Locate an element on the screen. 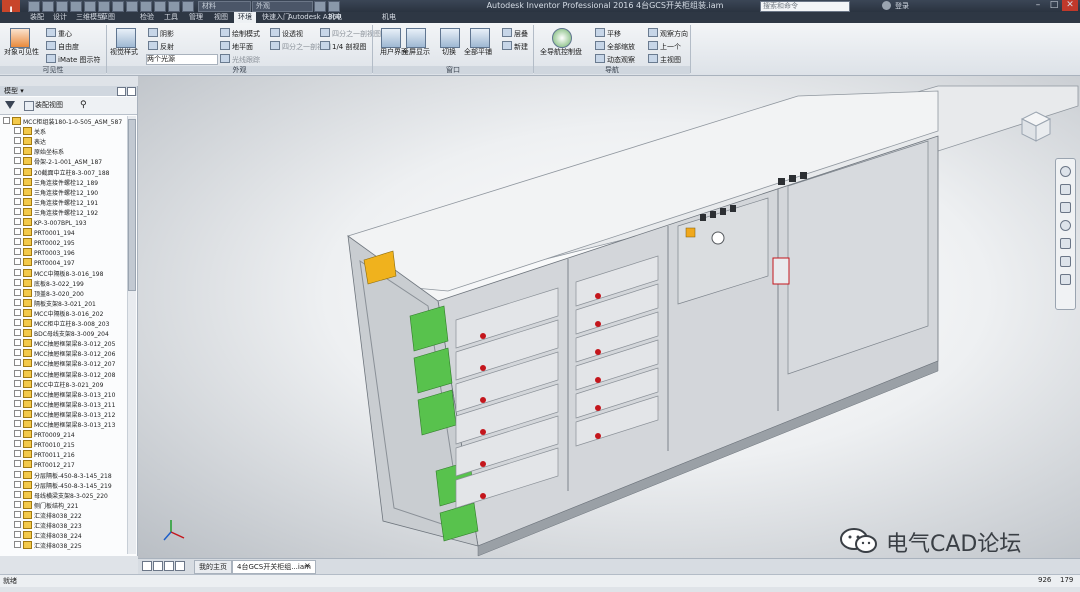 The height and width of the screenshot is (592, 1080). look-at-icon is located at coordinates (1065, 243).